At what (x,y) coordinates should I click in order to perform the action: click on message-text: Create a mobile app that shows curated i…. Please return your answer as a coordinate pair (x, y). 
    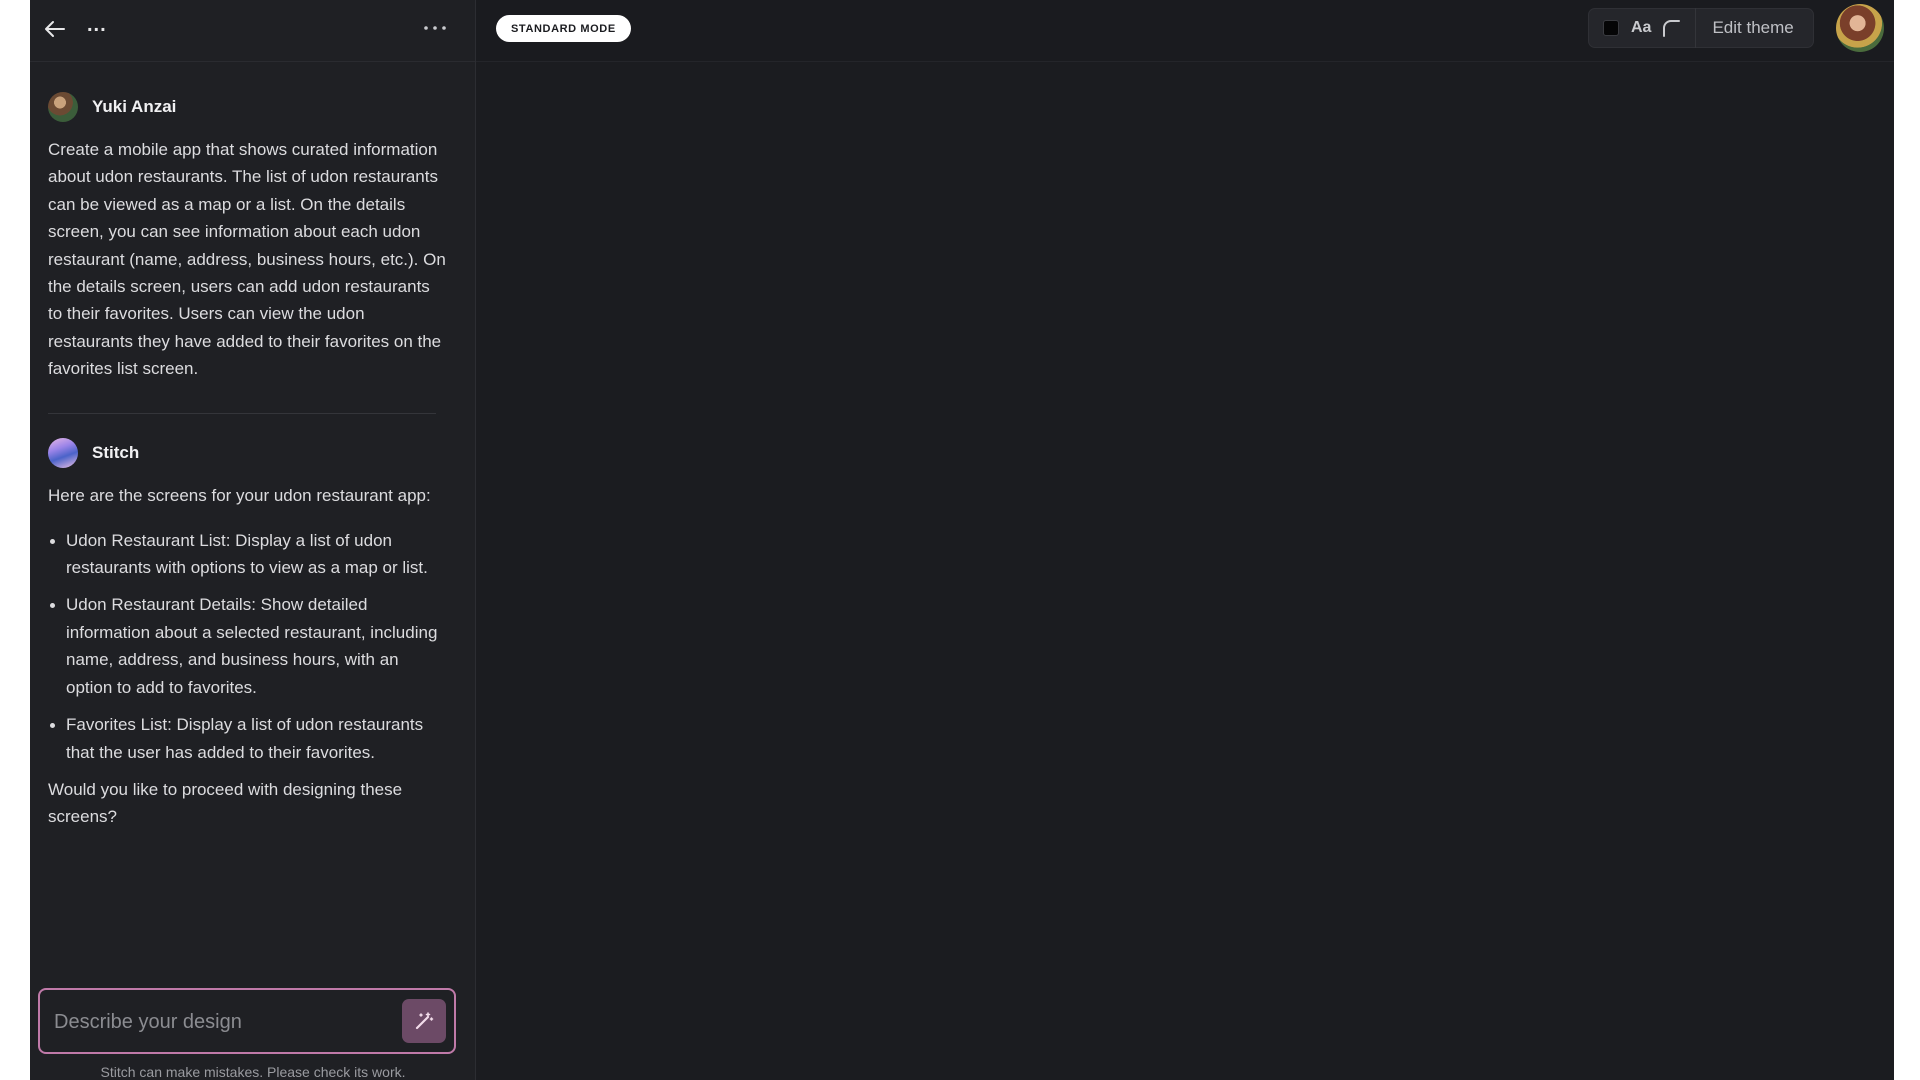
    Looking at the image, I should click on (247, 259).